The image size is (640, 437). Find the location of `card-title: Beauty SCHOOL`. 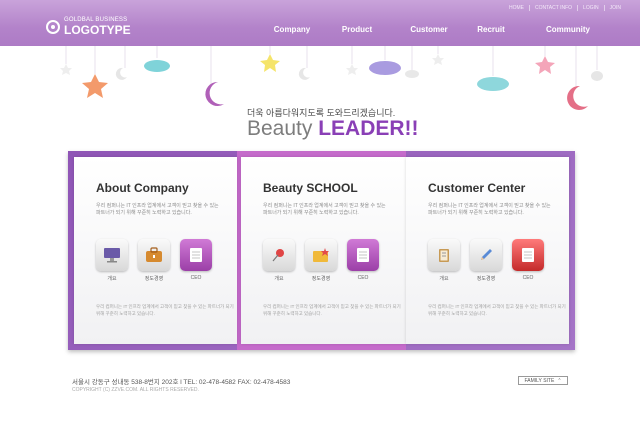

card-title: Beauty SCHOOL is located at coordinates (310, 188).